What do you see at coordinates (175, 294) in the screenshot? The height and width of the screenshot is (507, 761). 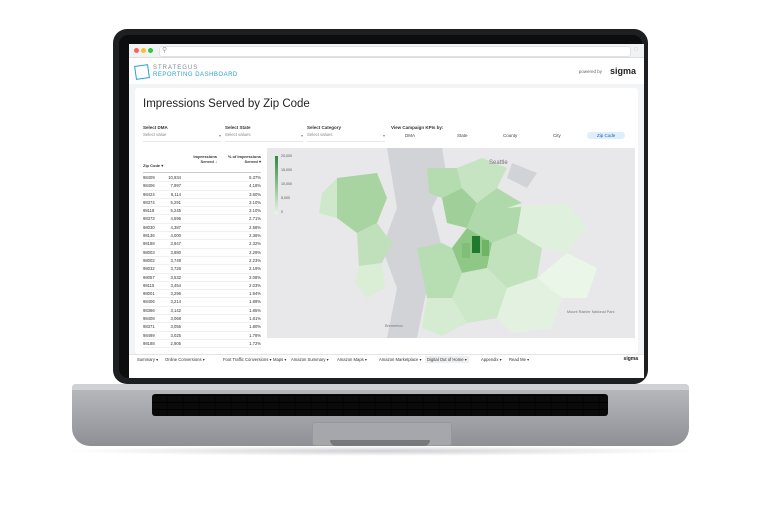 I see `cell-impressions: 3,296` at bounding box center [175, 294].